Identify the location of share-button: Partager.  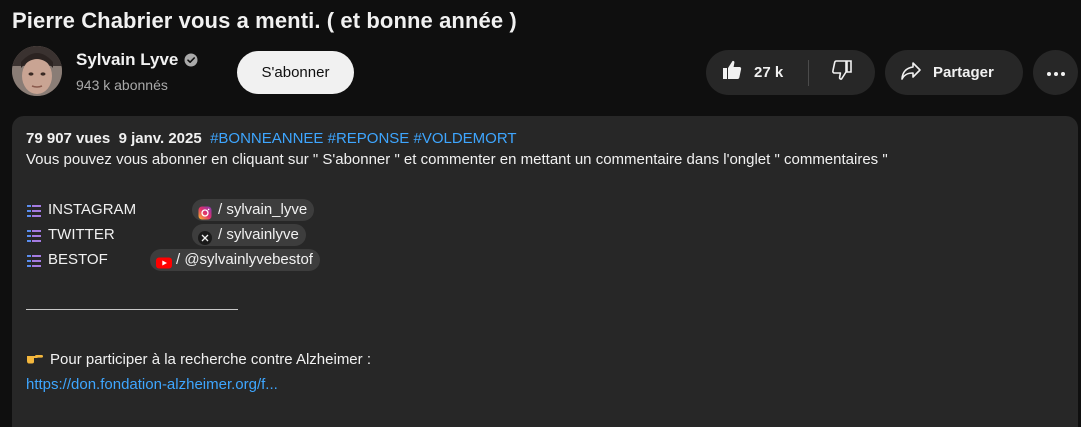
(954, 72).